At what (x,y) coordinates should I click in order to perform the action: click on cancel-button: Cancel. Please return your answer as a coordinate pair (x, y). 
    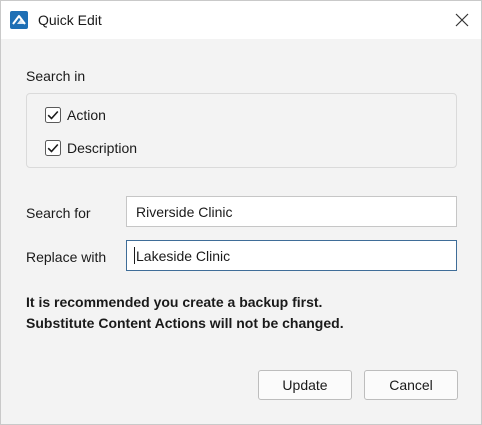
    Looking at the image, I should click on (411, 385).